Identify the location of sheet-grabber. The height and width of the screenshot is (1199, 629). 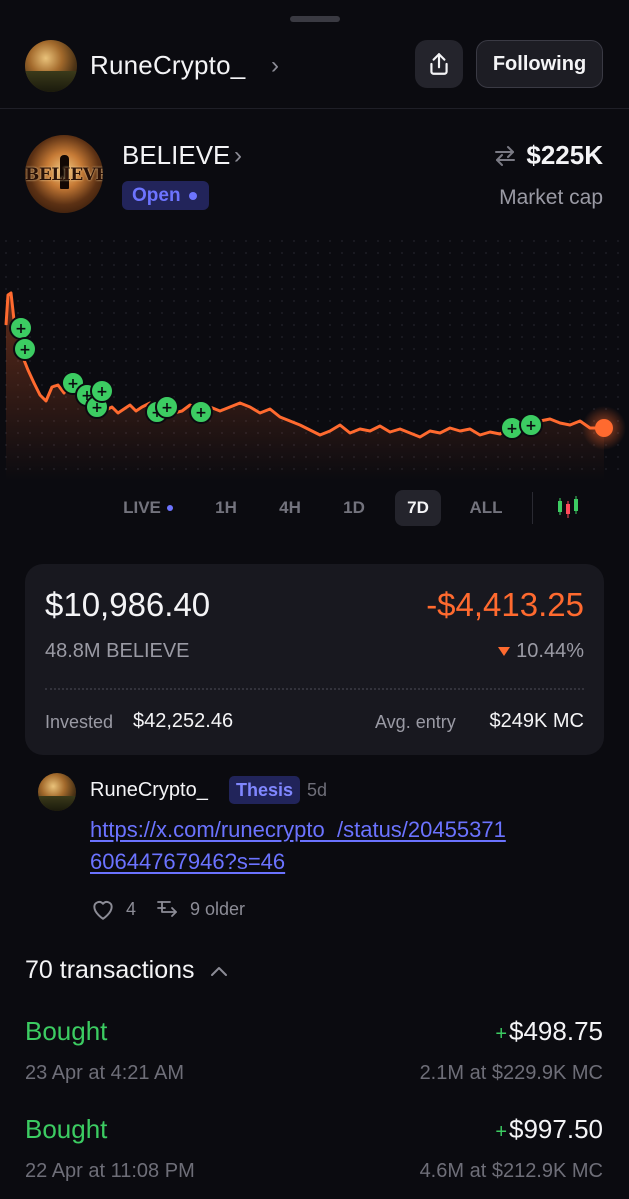
(315, 19).